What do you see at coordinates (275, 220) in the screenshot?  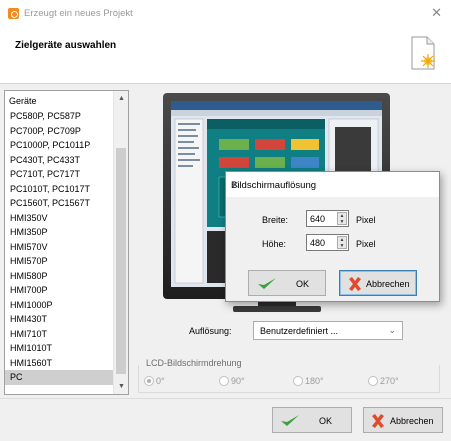 I see `width-label: Breite:` at bounding box center [275, 220].